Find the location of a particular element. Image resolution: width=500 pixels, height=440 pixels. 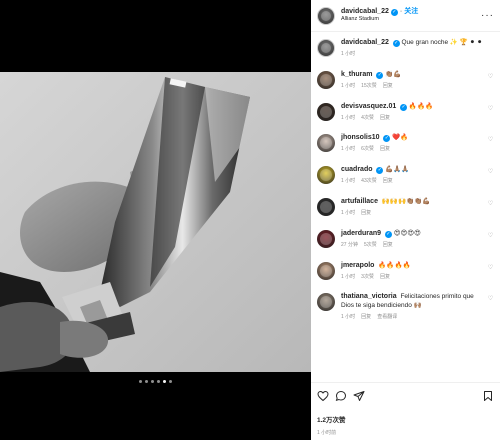

comment-text: 🙌🙌🙌👏🏽👏🏽💪🏽 is located at coordinates (406, 201).